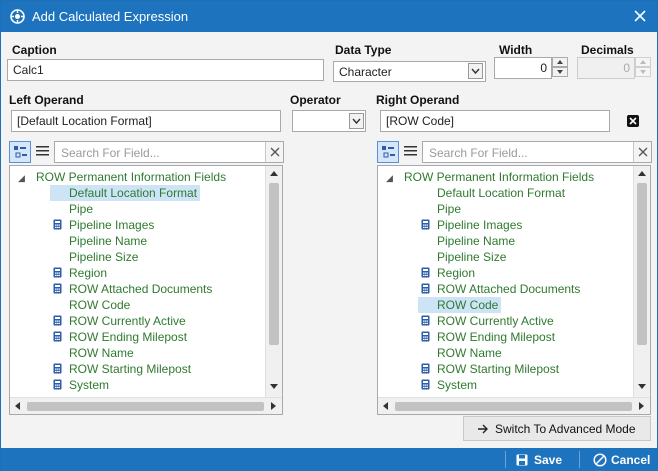 The width and height of the screenshot is (658, 471). Describe the element at coordinates (640, 16) in the screenshot. I see `close-icon` at that location.